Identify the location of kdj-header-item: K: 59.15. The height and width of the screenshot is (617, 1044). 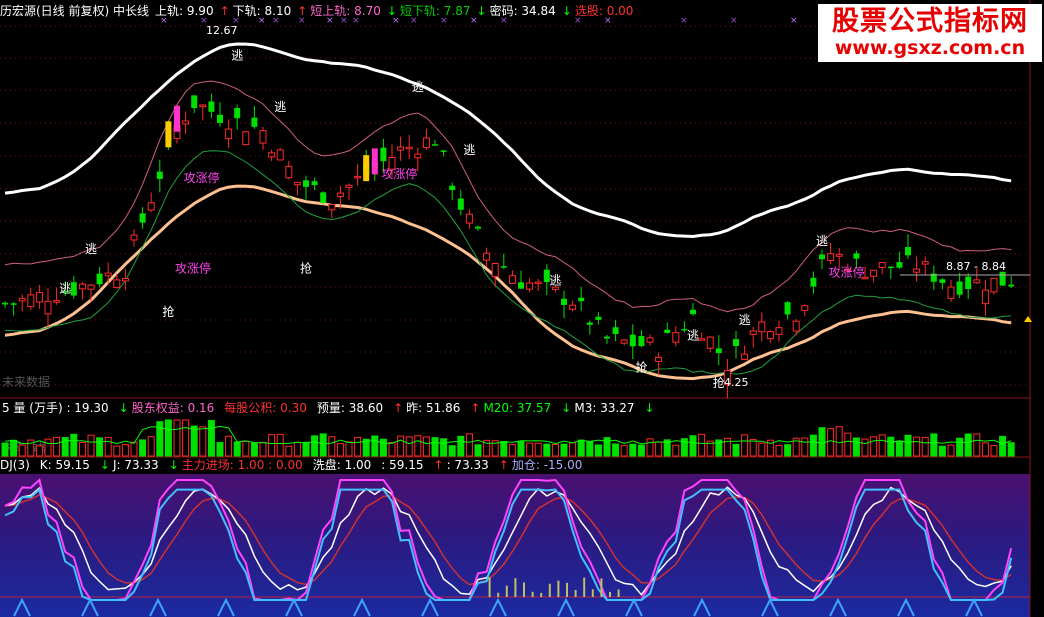
(65, 465).